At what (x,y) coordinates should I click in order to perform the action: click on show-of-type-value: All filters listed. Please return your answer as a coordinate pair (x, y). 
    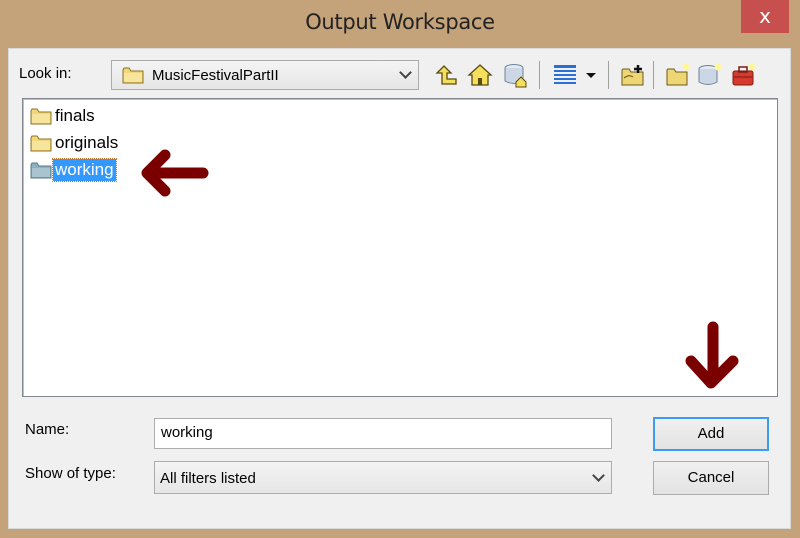
    Looking at the image, I should click on (208, 478).